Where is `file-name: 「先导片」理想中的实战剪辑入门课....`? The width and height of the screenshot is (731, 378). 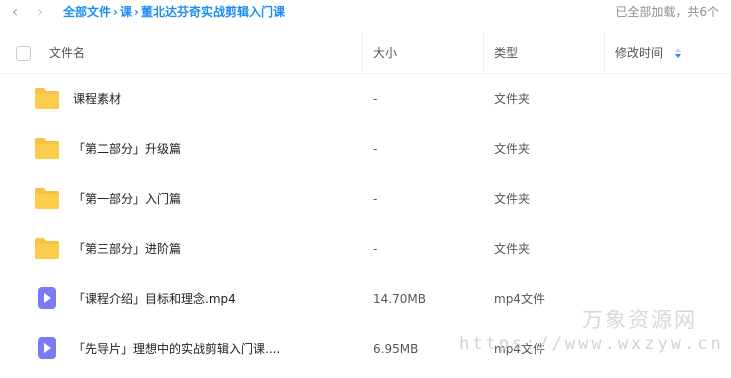 file-name: 「先导片」理想中的实战剪辑入门课.... is located at coordinates (176, 349).